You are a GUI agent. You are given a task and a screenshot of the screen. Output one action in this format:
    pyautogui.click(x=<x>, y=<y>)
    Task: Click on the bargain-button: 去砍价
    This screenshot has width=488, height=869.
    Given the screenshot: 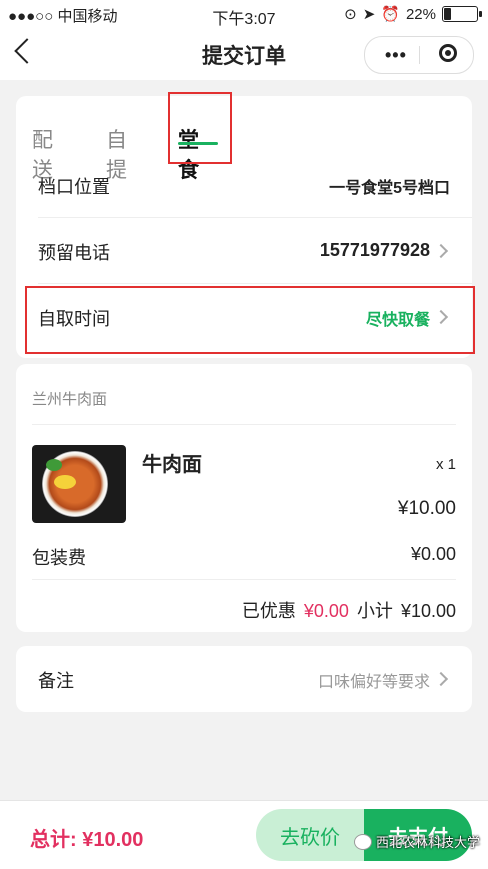 What is the action you would take?
    pyautogui.click(x=310, y=835)
    